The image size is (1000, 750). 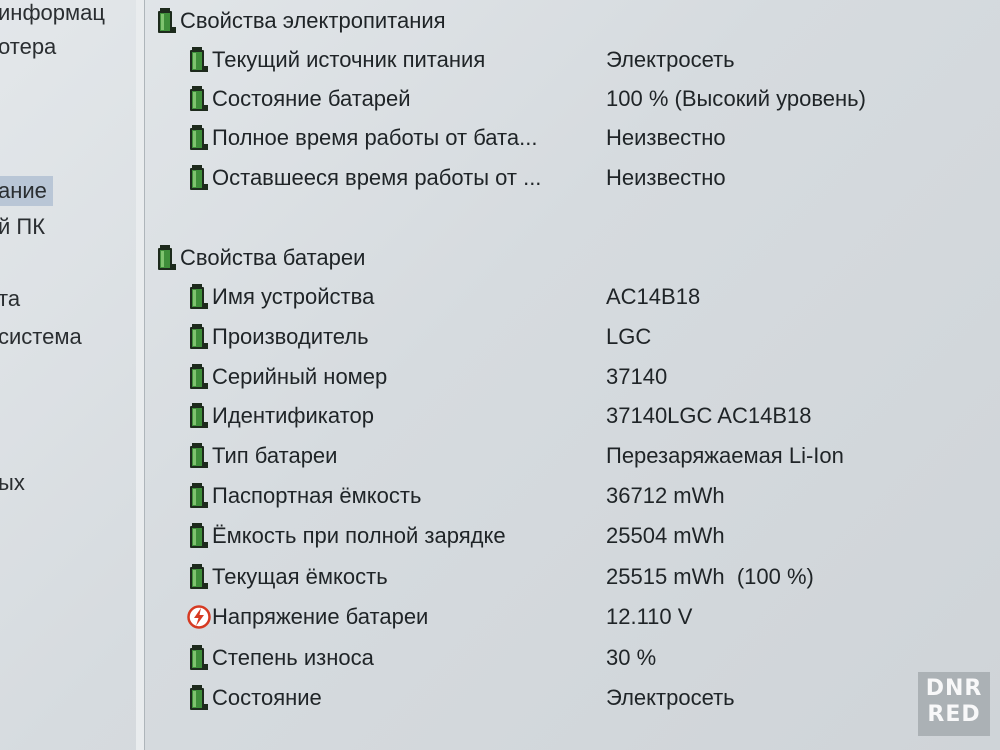 What do you see at coordinates (665, 535) in the screenshot?
I see `field-value: 25504 mWh` at bounding box center [665, 535].